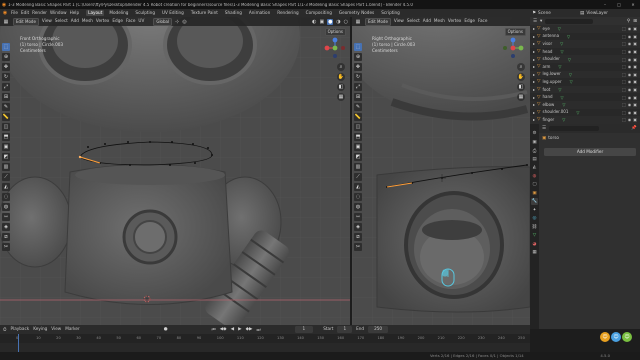 The height and width of the screenshot is (360, 640). What do you see at coordinates (358, 47) in the screenshot?
I see `select-box-tool-icon-r: ⬚` at bounding box center [358, 47].